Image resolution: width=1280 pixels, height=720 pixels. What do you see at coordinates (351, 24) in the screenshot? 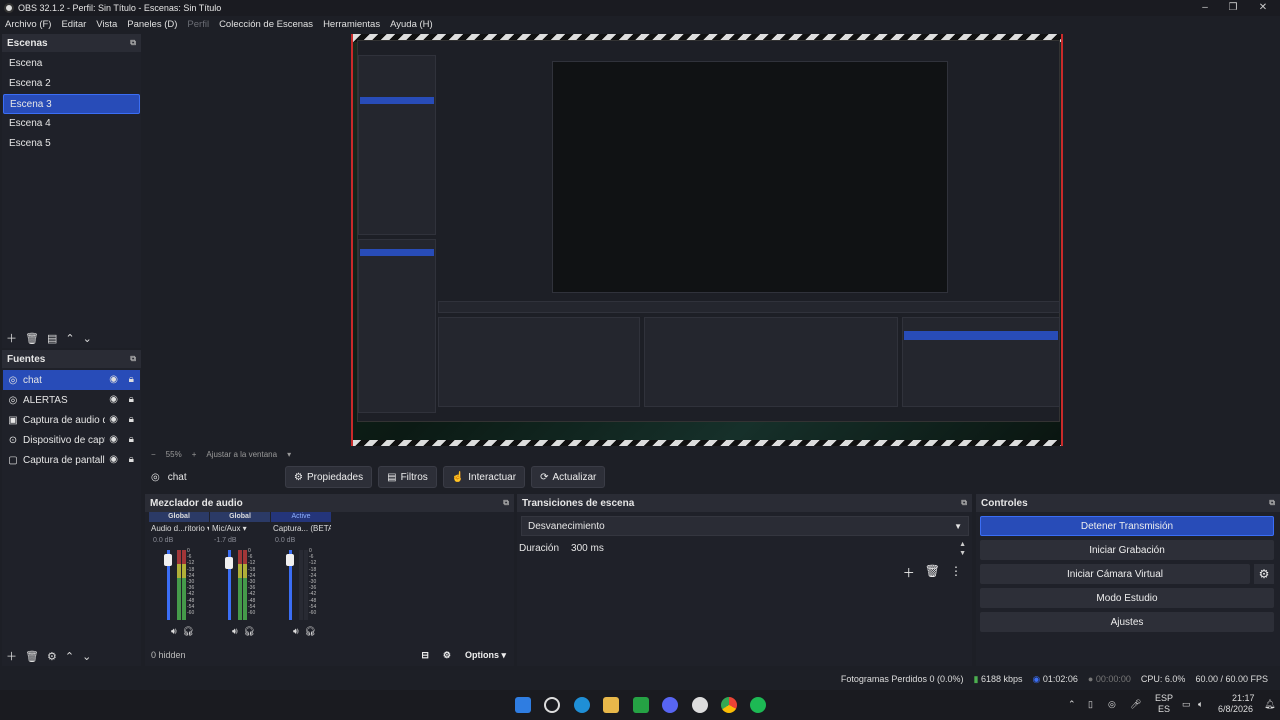
I see `menu-herramientas: Herramientas` at bounding box center [351, 24].